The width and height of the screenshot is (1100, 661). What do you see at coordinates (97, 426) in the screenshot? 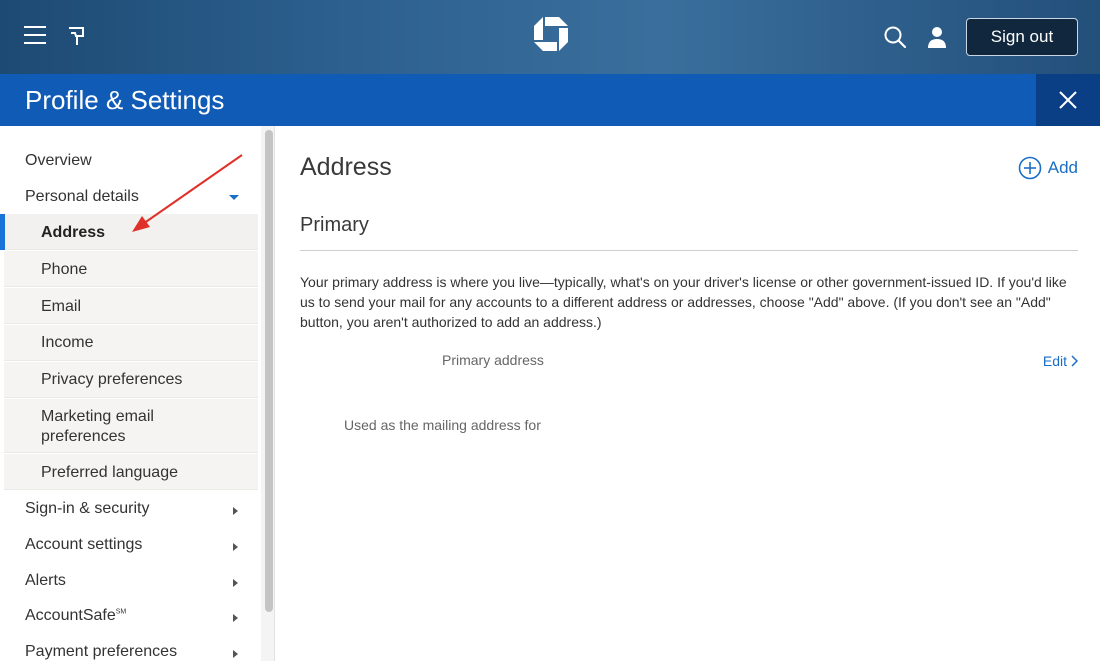
I see `sidebar-item-label: Marketing email preferences` at bounding box center [97, 426].